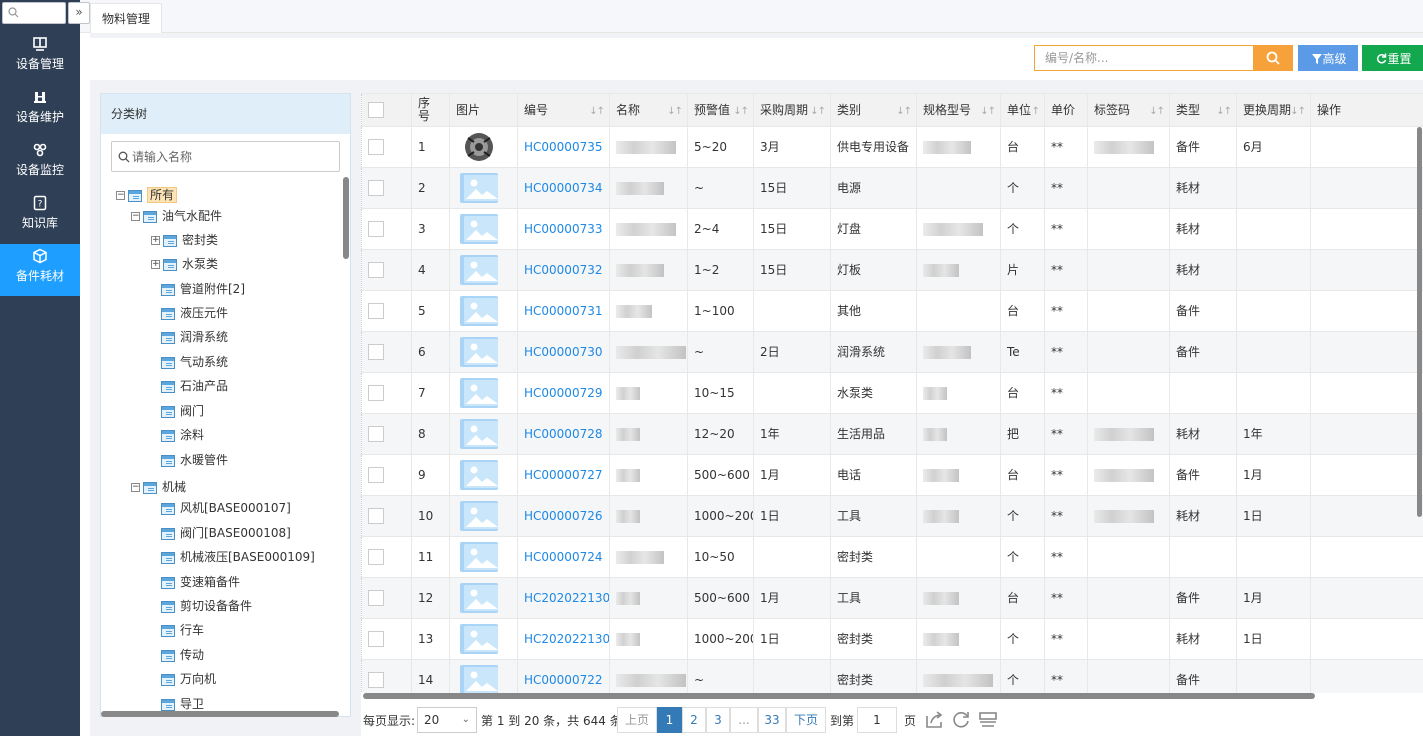 The height and width of the screenshot is (736, 1423). Describe the element at coordinates (198, 679) in the screenshot. I see `tree-node-label: 万向机` at that location.